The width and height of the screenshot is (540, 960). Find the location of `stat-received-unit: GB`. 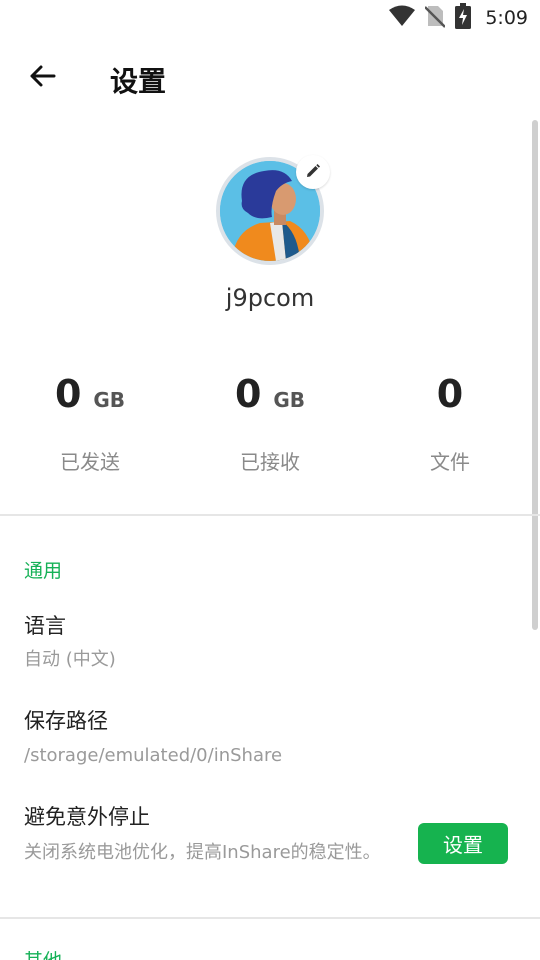

stat-received-unit: GB is located at coordinates (289, 400).